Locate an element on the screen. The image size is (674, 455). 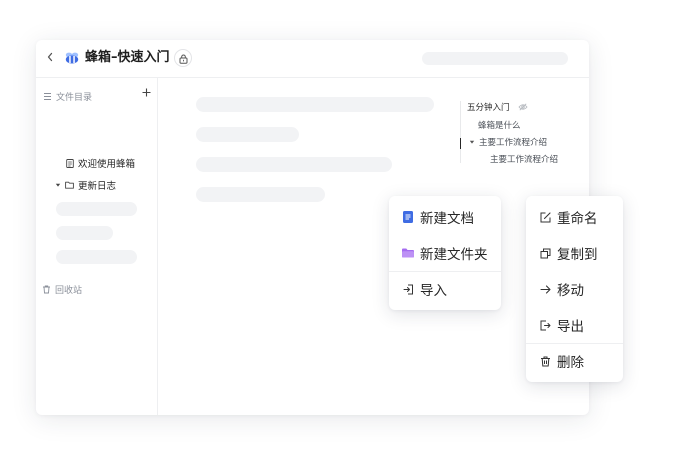
plus-icon is located at coordinates (146, 93).